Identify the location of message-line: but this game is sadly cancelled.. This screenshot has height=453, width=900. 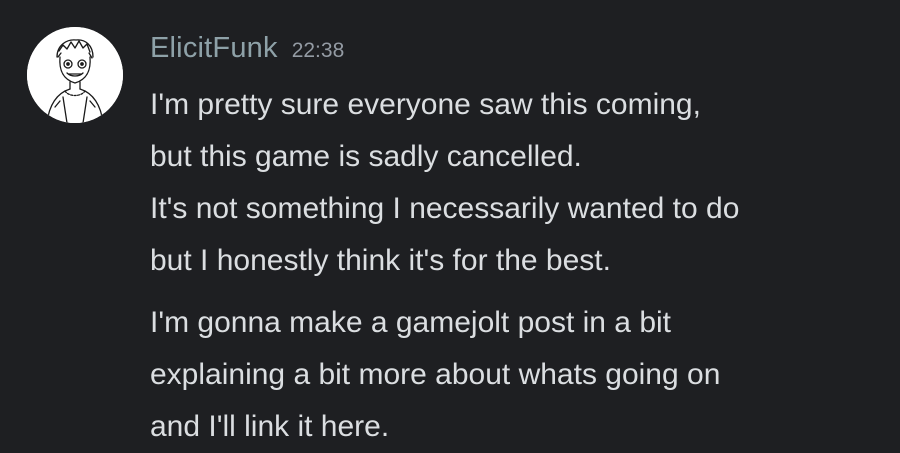
(366, 156).